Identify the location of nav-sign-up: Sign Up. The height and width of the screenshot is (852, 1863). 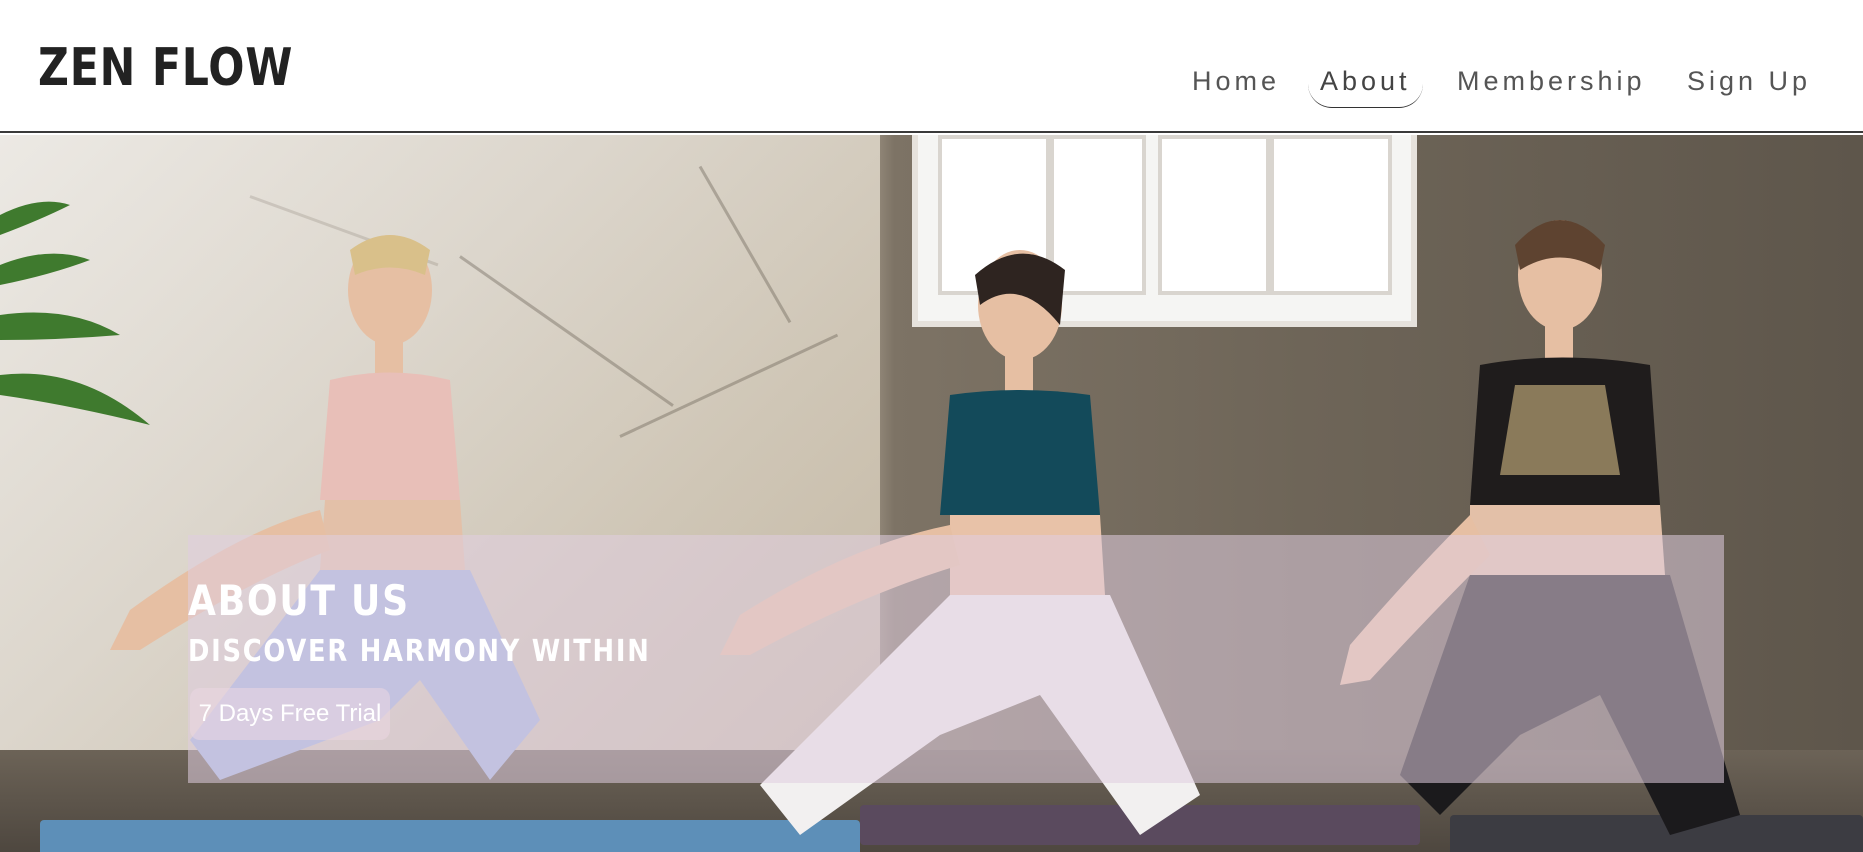
(1749, 86).